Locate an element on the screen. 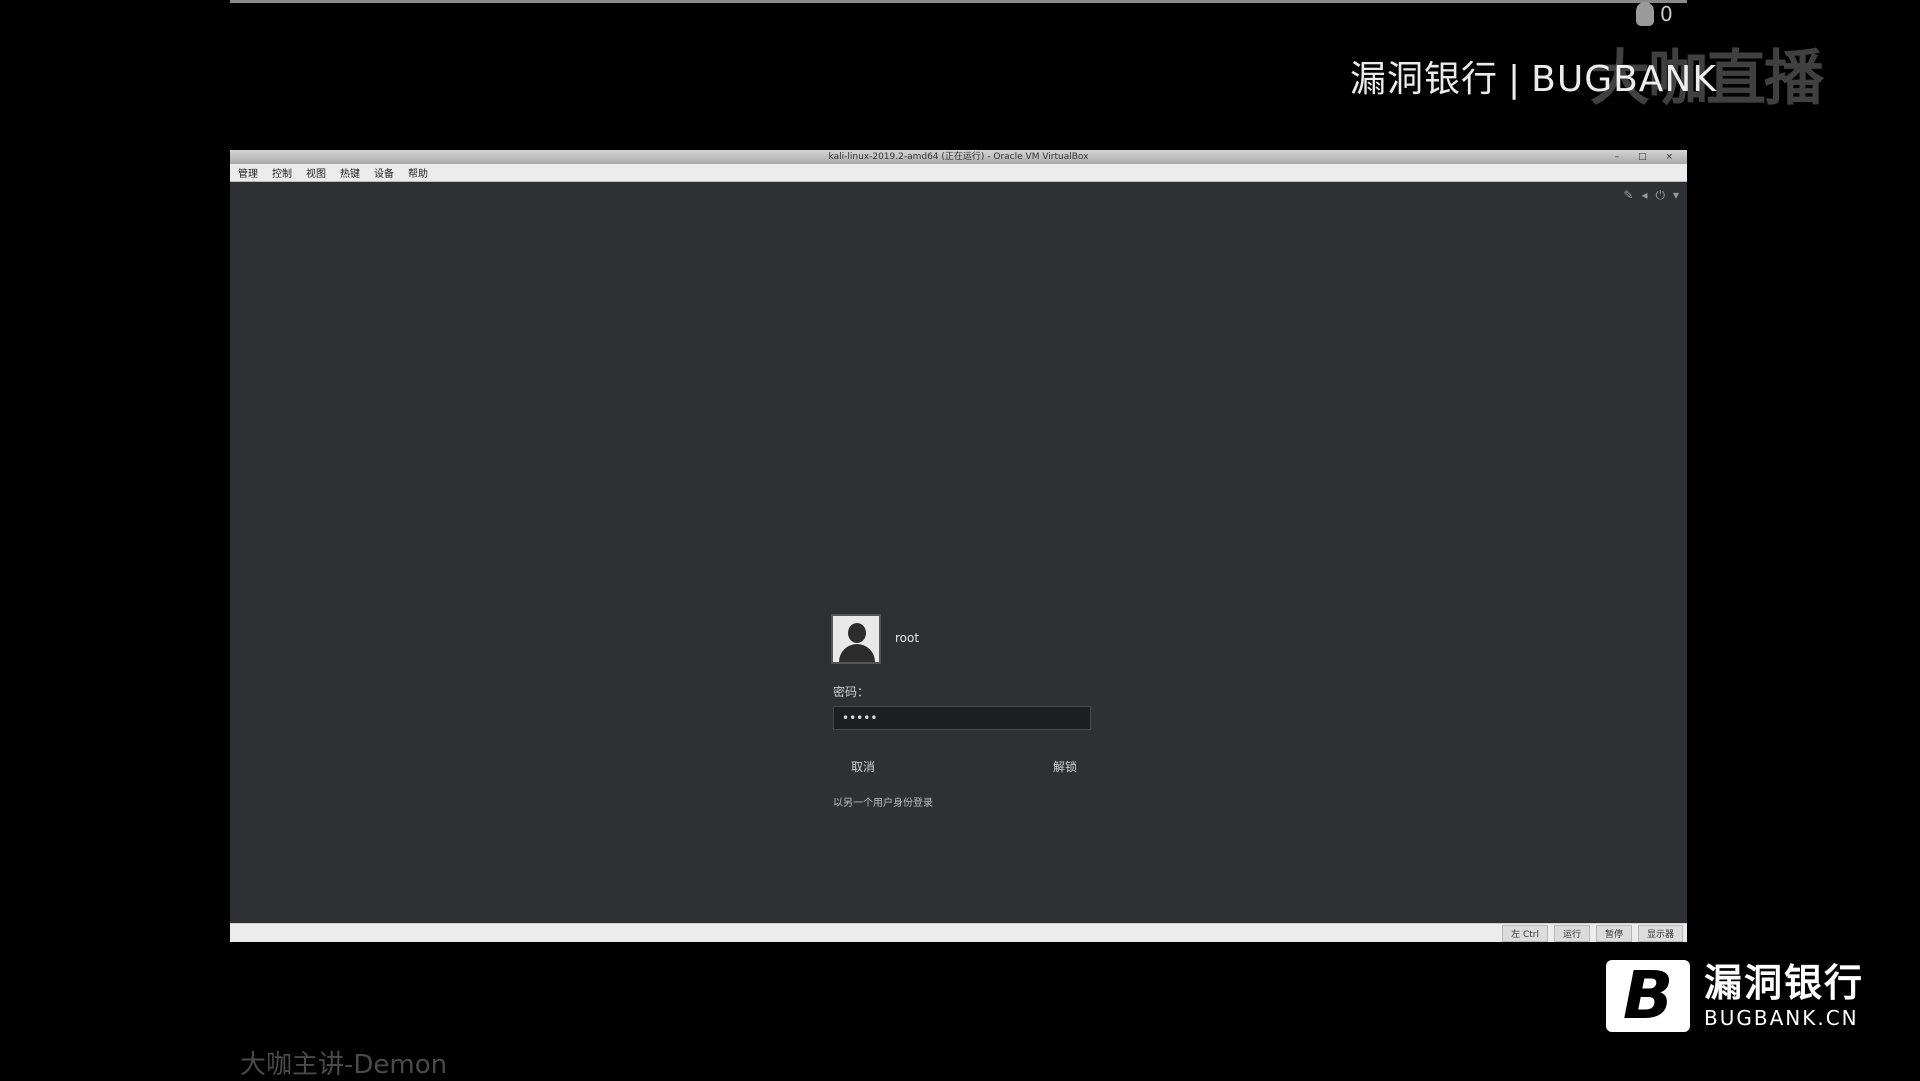 Image resolution: width=1920 pixels, height=1081 pixels. author-watermark: 大咖主讲-Demon is located at coordinates (344, 1065).